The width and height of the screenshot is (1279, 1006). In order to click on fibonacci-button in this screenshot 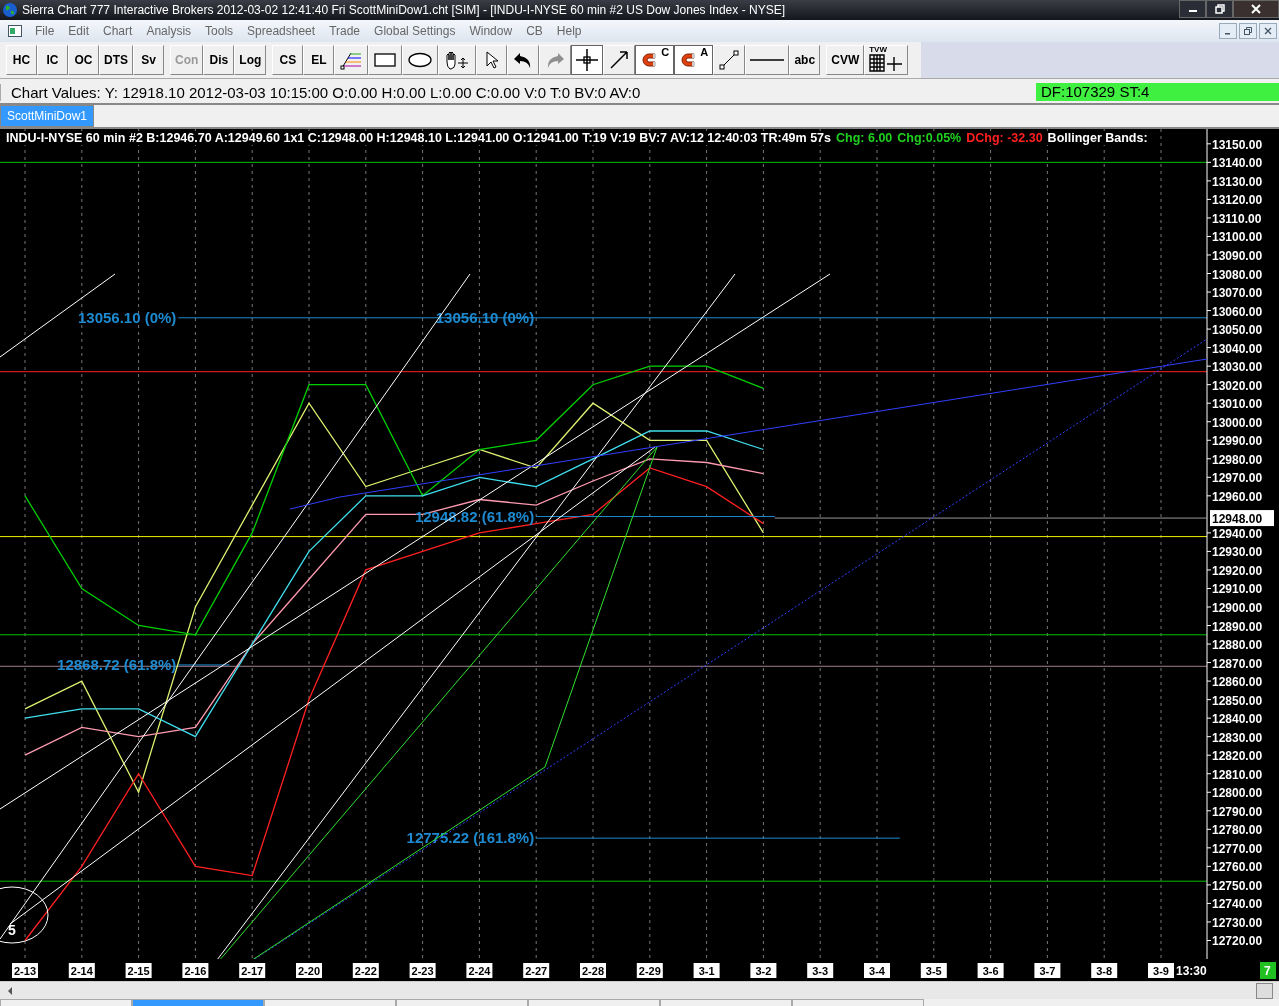, I will do `click(351, 60)`.